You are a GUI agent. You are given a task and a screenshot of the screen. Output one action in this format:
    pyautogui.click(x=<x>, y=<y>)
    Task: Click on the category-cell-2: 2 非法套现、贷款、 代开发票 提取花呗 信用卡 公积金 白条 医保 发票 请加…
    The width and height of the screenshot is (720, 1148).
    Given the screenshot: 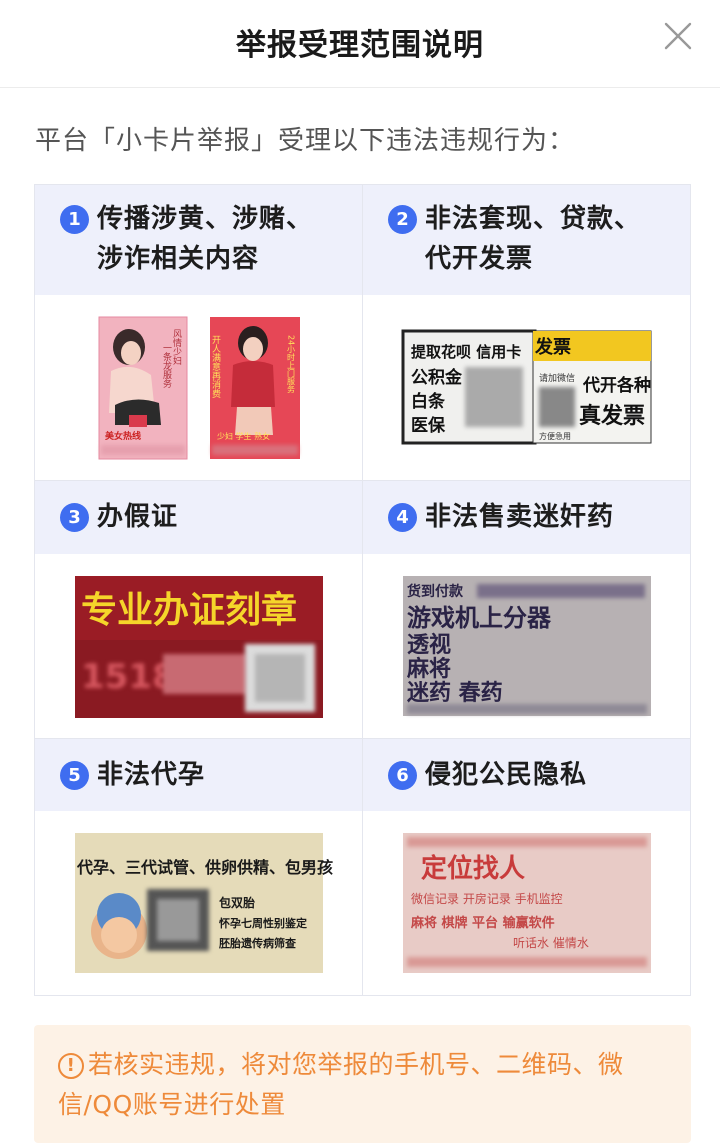 What is the action you would take?
    pyautogui.click(x=526, y=332)
    